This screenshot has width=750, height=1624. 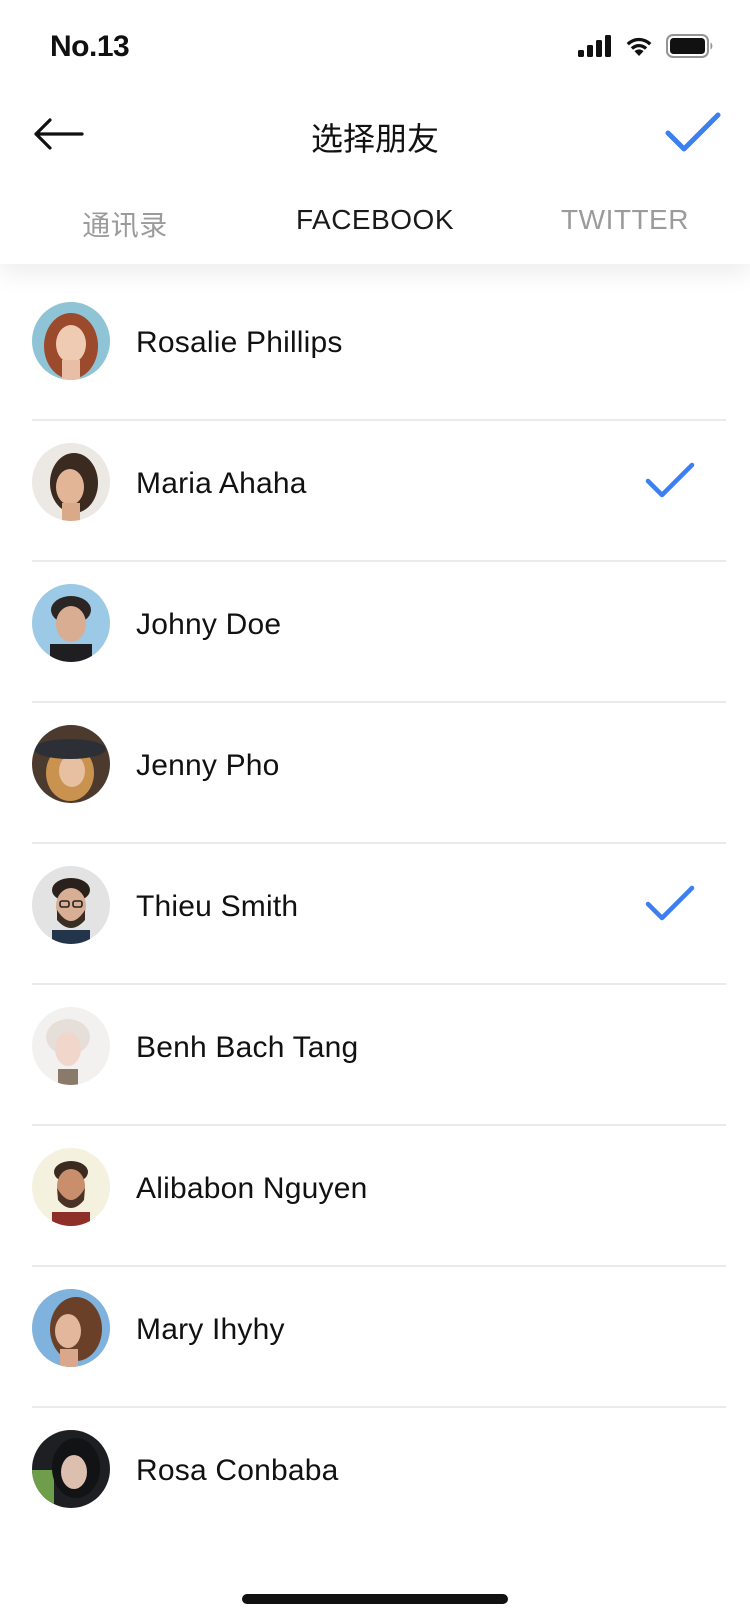 What do you see at coordinates (375, 1478) in the screenshot?
I see `list-item: Rosa Conbaba` at bounding box center [375, 1478].